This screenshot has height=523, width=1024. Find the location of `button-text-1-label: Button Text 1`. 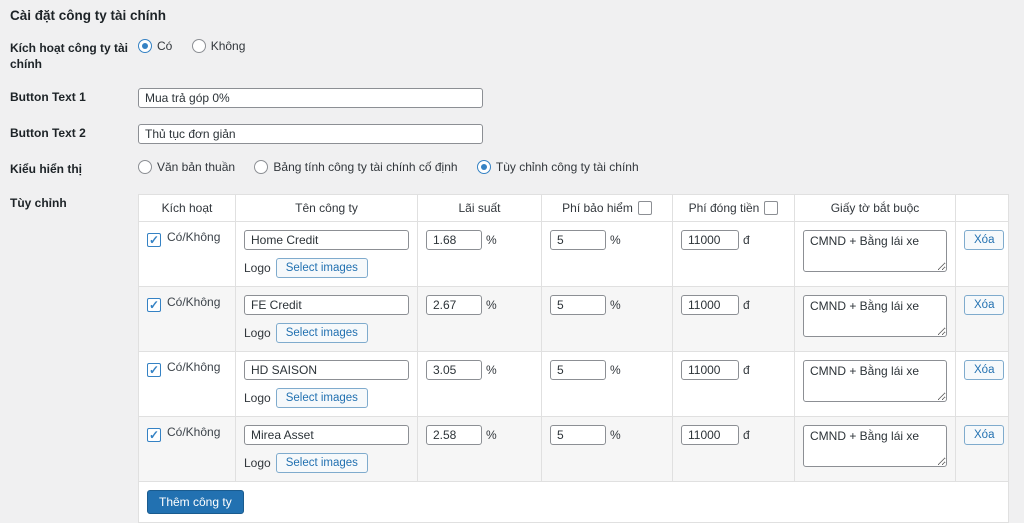

button-text-1-label: Button Text 1 is located at coordinates (48, 97).